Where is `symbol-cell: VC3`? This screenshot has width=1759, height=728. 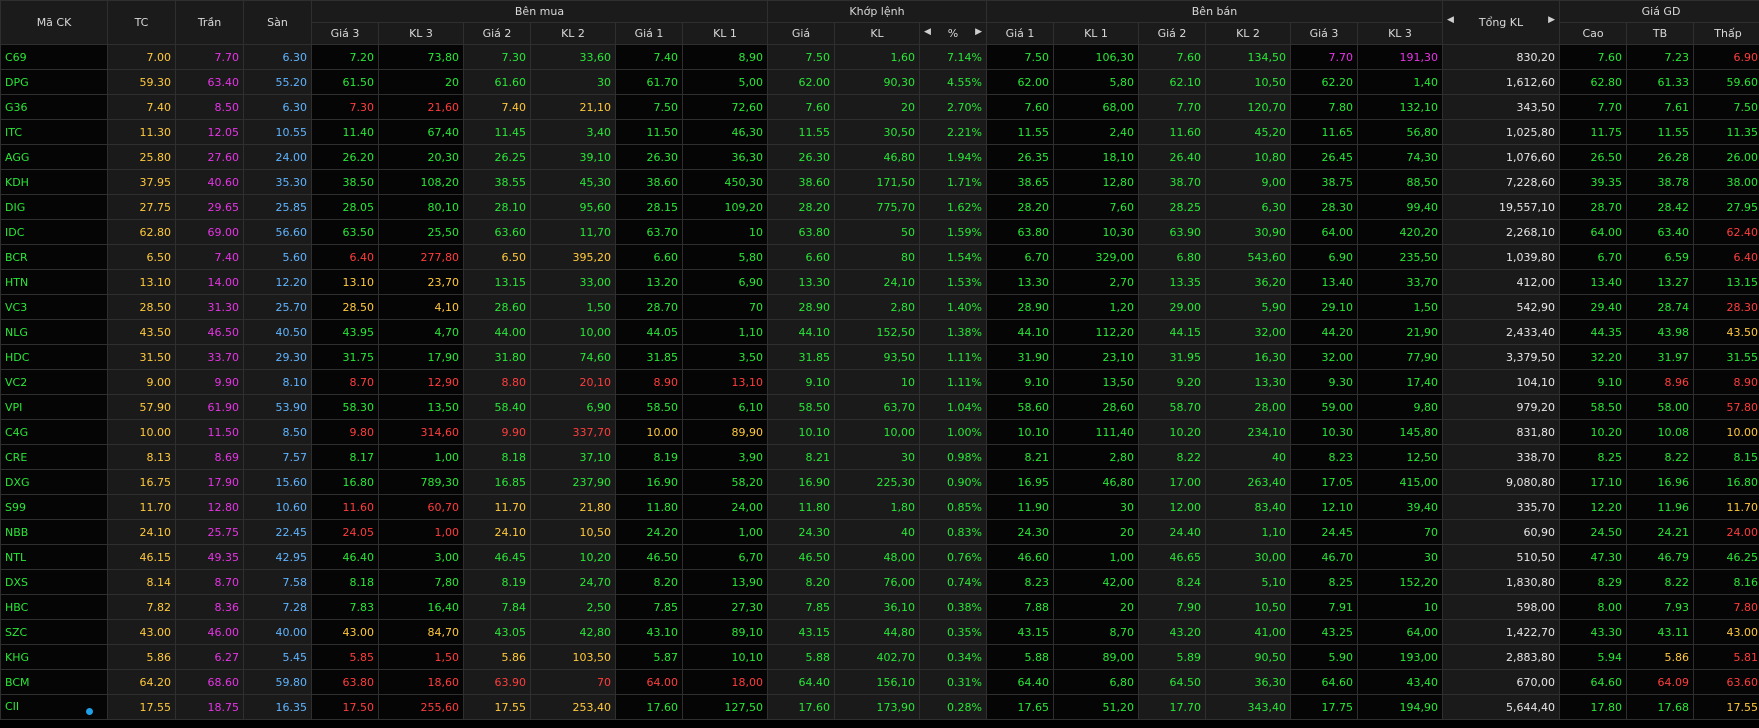
symbol-cell: VC3 is located at coordinates (54, 307).